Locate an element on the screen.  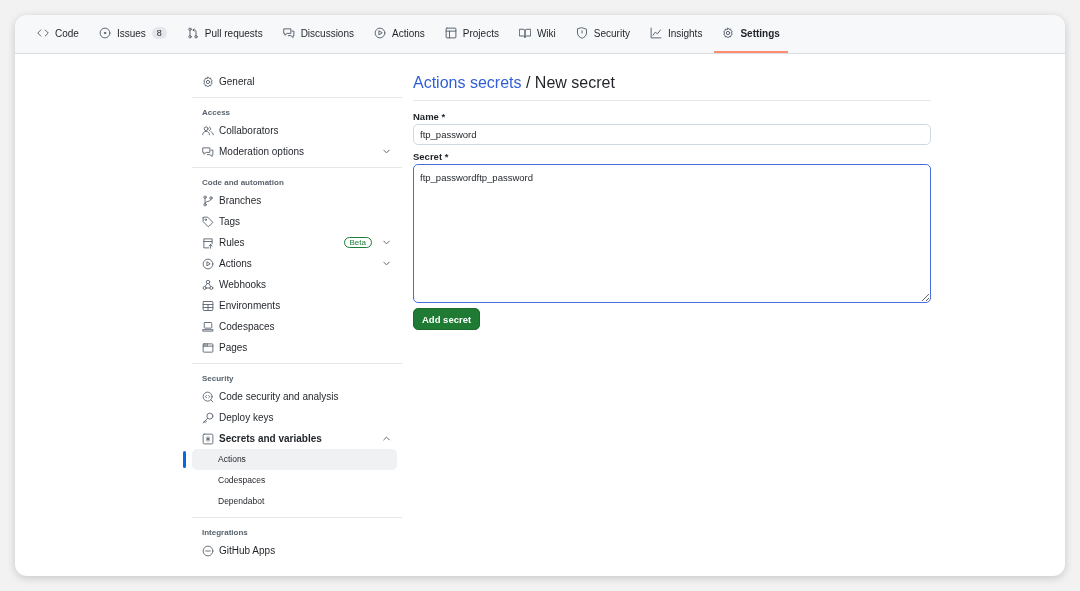
sidebar-item: Codespaces is located at coordinates (297, 326).